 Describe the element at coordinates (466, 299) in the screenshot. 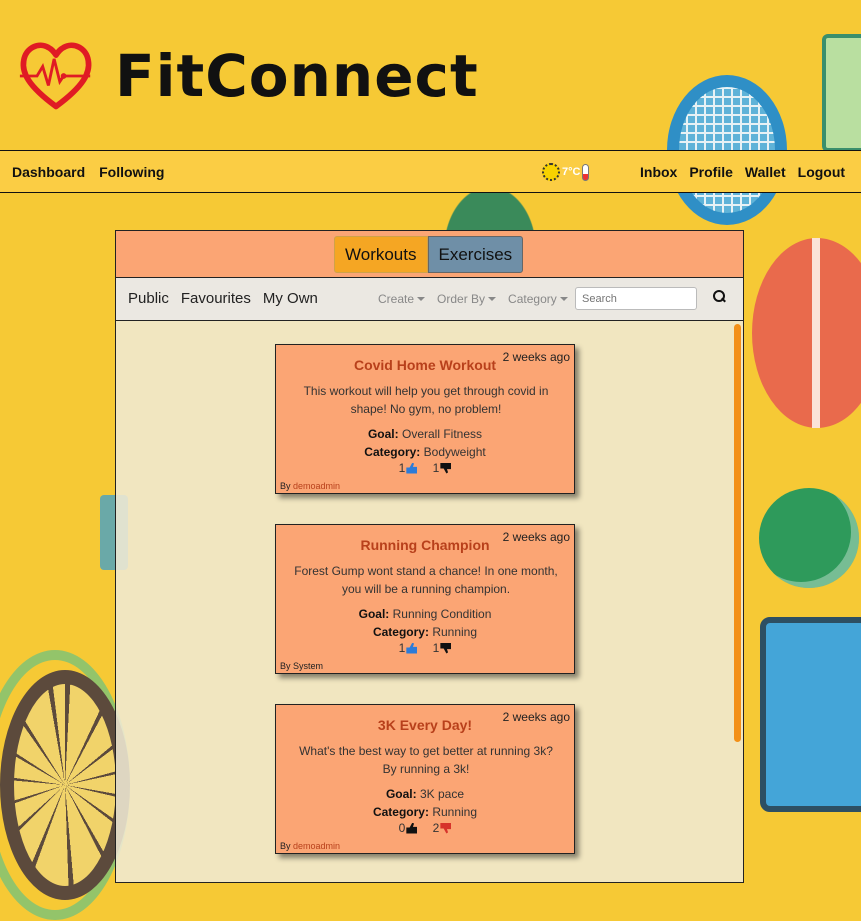

I see `order-by-dropdown: Order By` at that location.